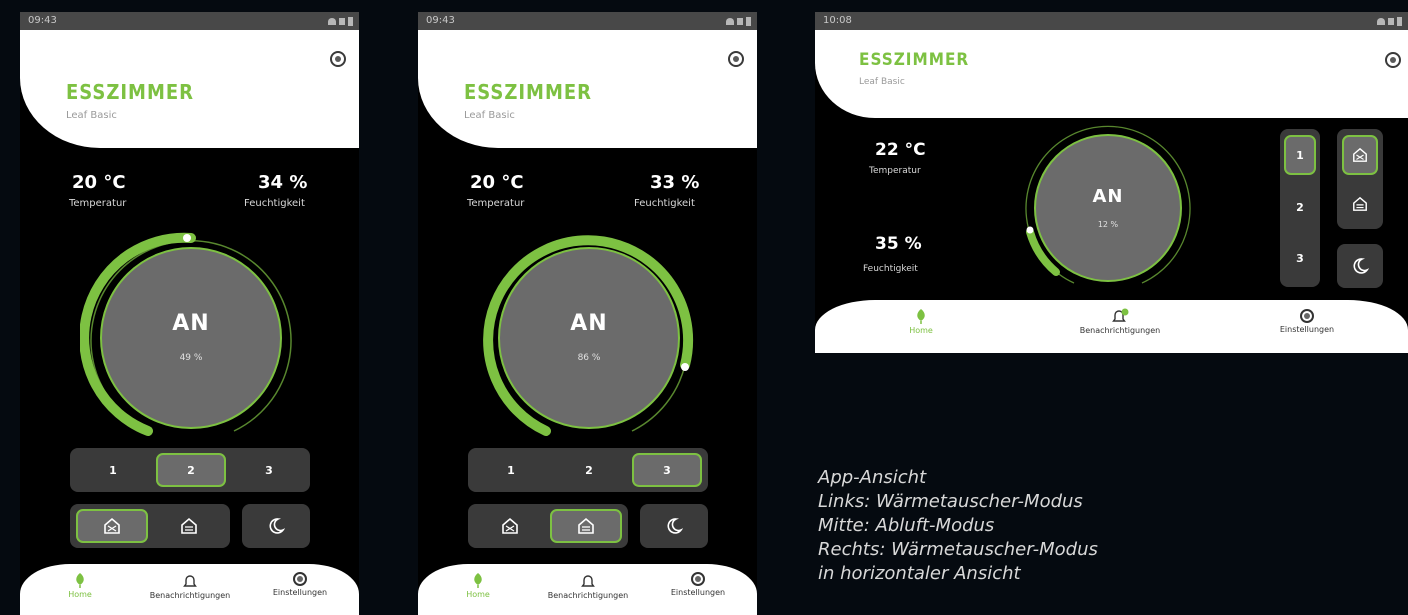 This screenshot has height=615, width=1408. Describe the element at coordinates (191, 338) in the screenshot. I see `power-dial: AN 49 %` at that location.